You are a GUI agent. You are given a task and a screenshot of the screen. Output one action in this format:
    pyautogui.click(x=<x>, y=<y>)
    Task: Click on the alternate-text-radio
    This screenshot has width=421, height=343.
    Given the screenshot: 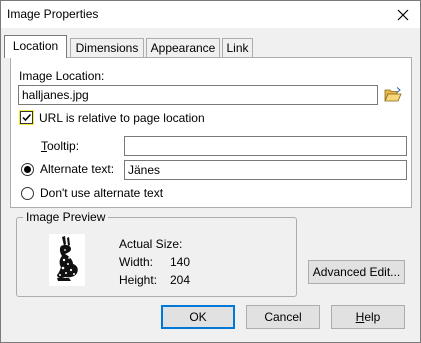 What is the action you would take?
    pyautogui.click(x=27, y=169)
    